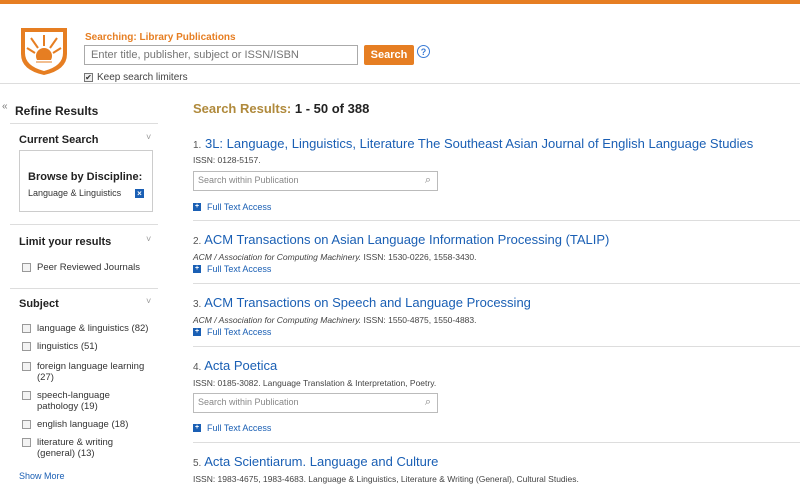 This screenshot has width=800, height=487. I want to click on keep-limiters-option: ✔ Keep search limiters, so click(136, 77).